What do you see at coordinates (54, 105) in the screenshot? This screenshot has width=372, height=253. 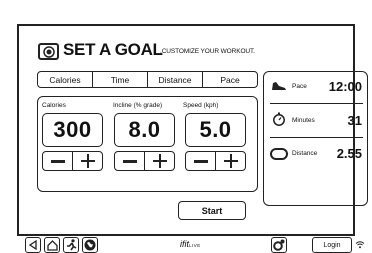 I see `calories-label: Calories` at bounding box center [54, 105].